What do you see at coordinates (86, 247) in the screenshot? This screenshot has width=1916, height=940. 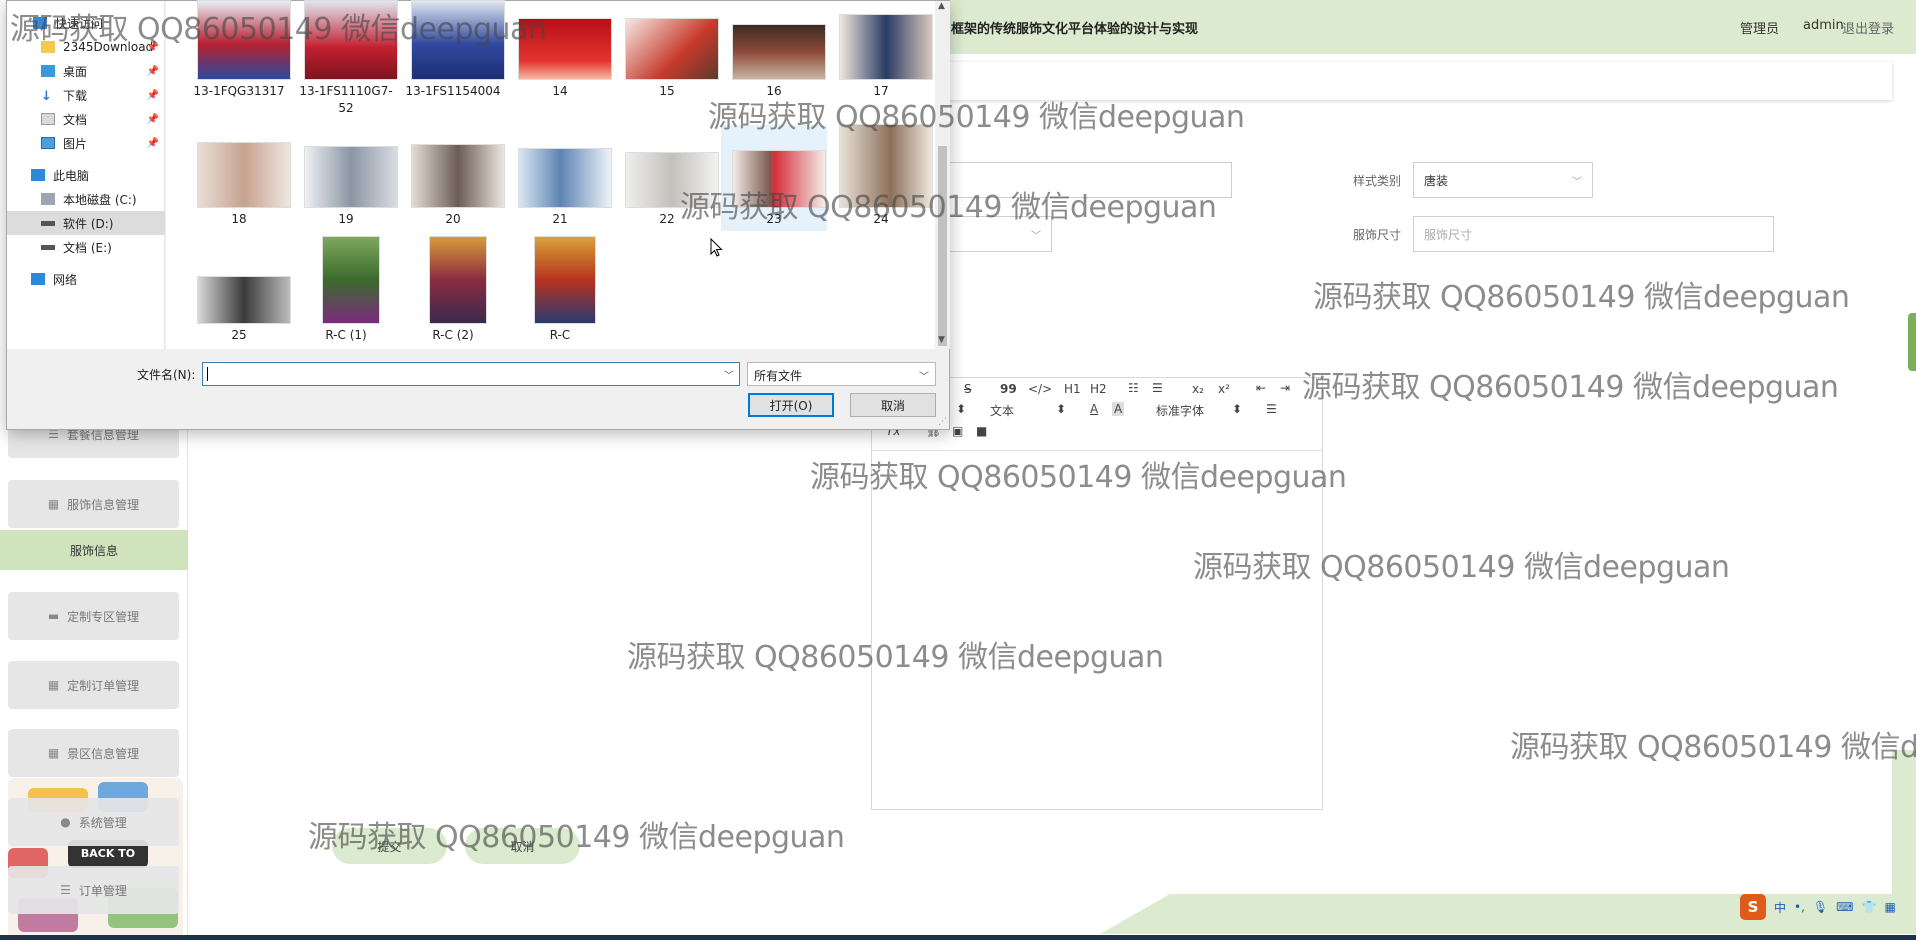 I see `nav-drive-e: 文档 (E:)` at bounding box center [86, 247].